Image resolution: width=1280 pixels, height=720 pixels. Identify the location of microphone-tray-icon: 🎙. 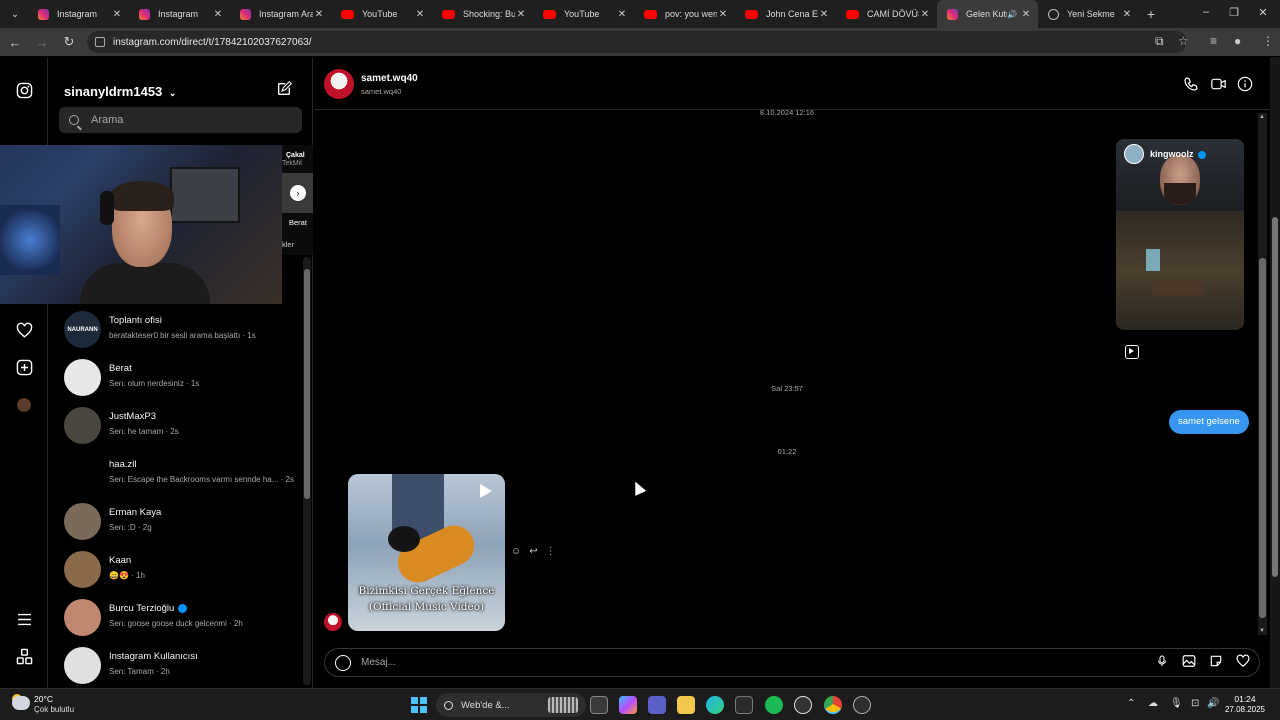
(1176, 703).